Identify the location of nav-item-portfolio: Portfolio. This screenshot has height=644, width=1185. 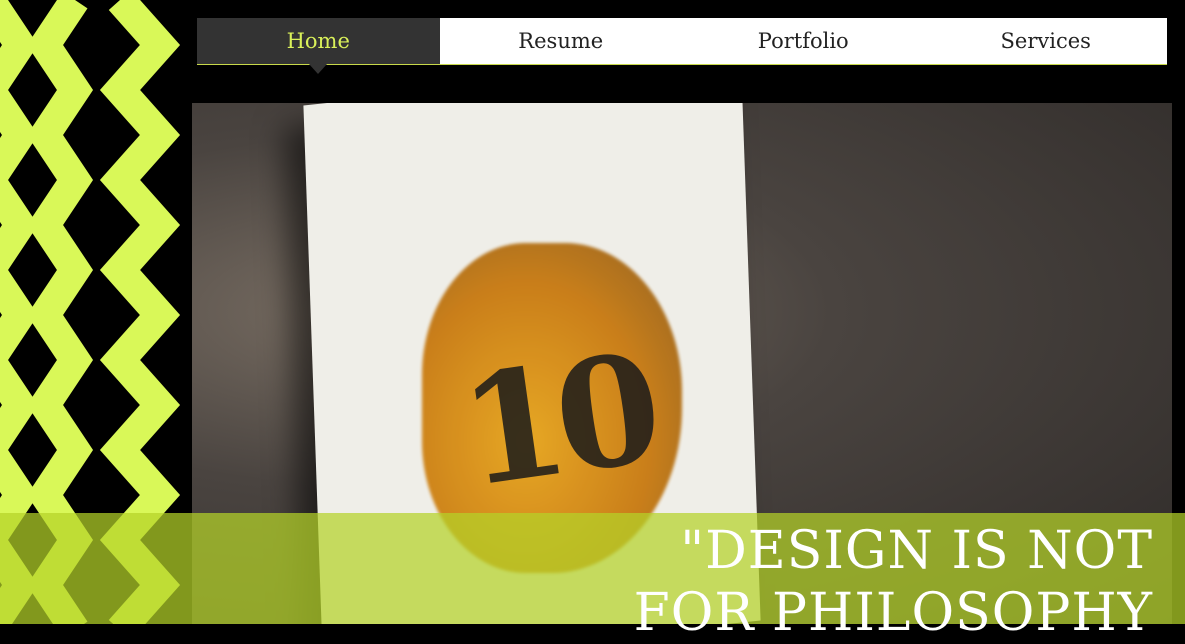
(803, 41).